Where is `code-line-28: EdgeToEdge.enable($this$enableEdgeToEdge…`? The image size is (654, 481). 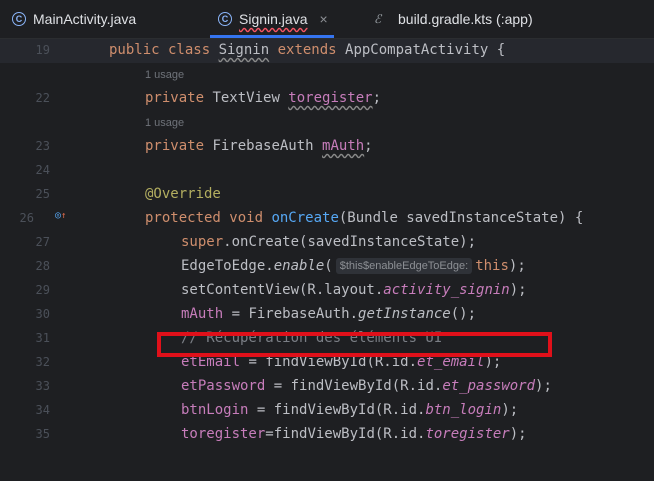 code-line-28: EdgeToEdge.enable($this$enableEdgeToEdge… is located at coordinates (353, 266).